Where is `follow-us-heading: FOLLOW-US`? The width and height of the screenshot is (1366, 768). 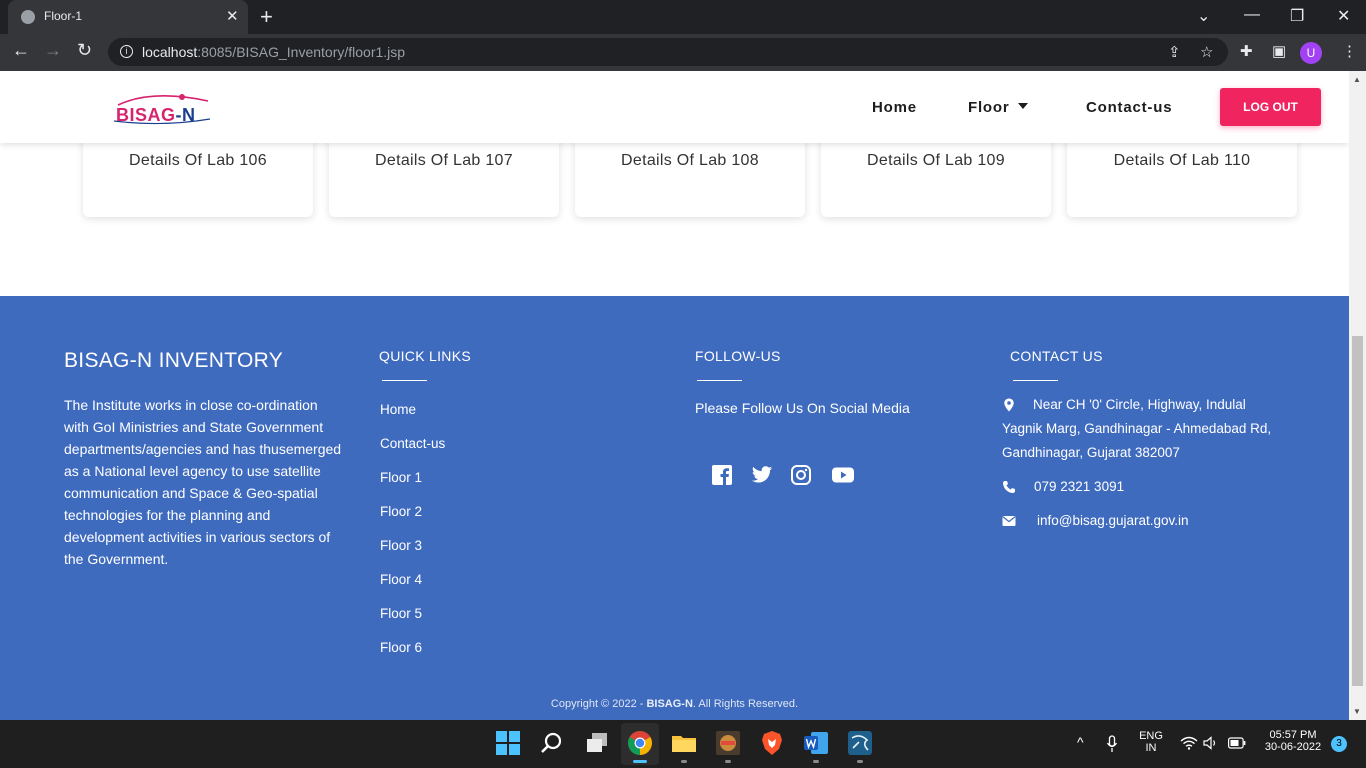 follow-us-heading: FOLLOW-US is located at coordinates (738, 356).